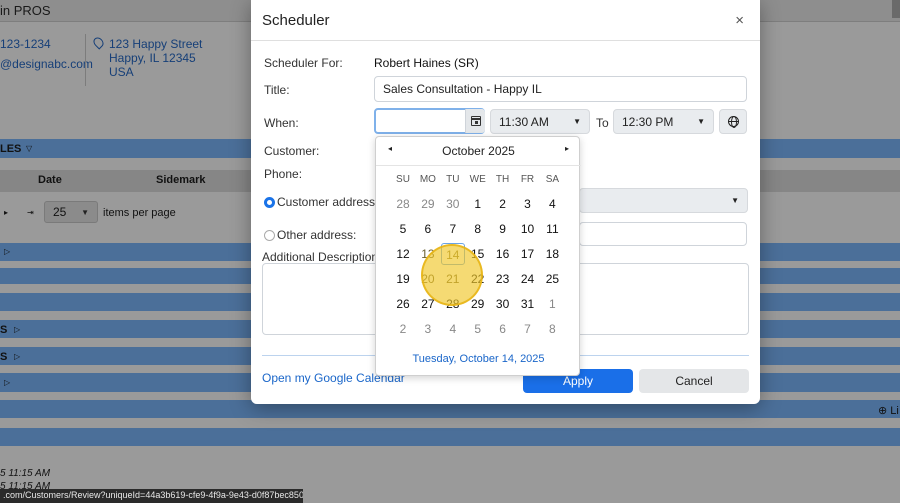 The image size is (900, 503). What do you see at coordinates (527, 179) in the screenshot?
I see `weekday-header: FR` at bounding box center [527, 179].